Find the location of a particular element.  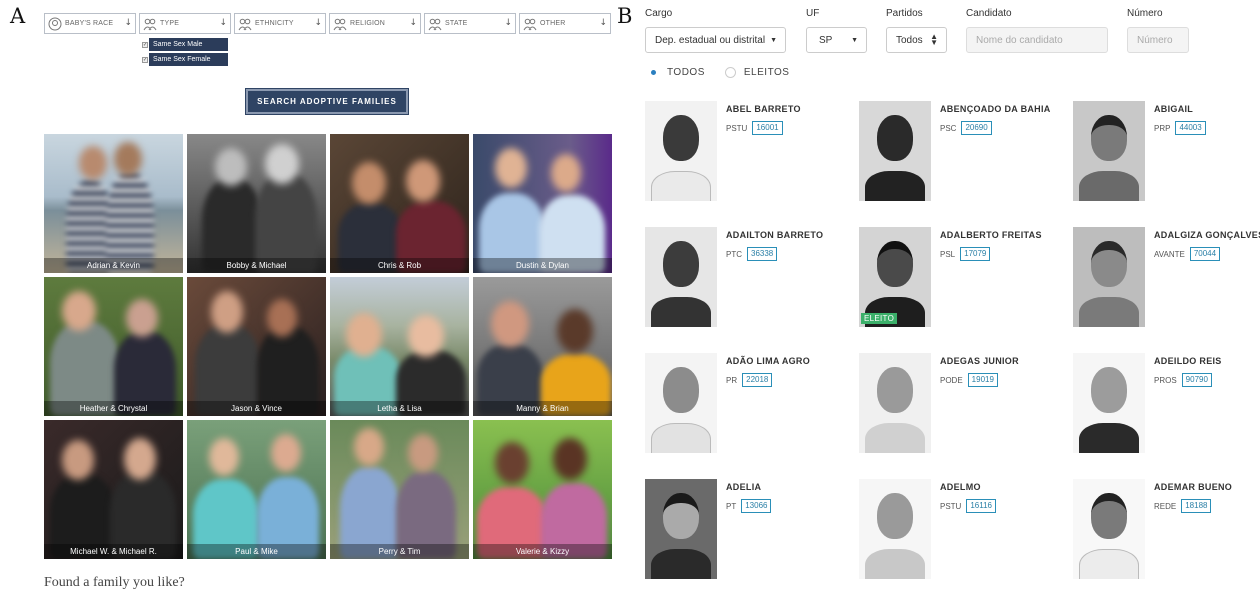

type-option-label: Same Sex Male is located at coordinates (188, 44).